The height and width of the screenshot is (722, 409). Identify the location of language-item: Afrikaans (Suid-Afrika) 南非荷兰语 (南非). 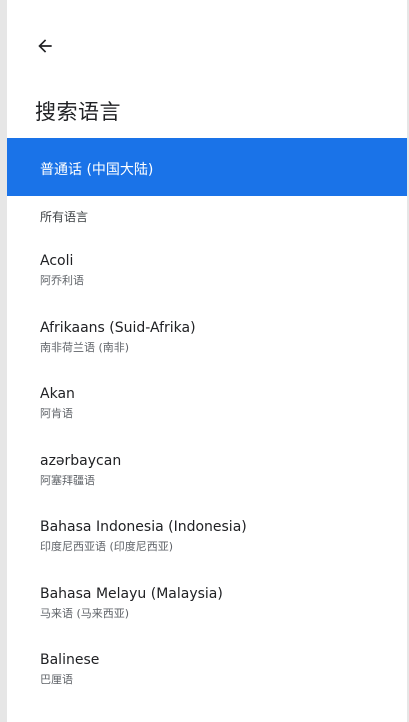
(207, 340).